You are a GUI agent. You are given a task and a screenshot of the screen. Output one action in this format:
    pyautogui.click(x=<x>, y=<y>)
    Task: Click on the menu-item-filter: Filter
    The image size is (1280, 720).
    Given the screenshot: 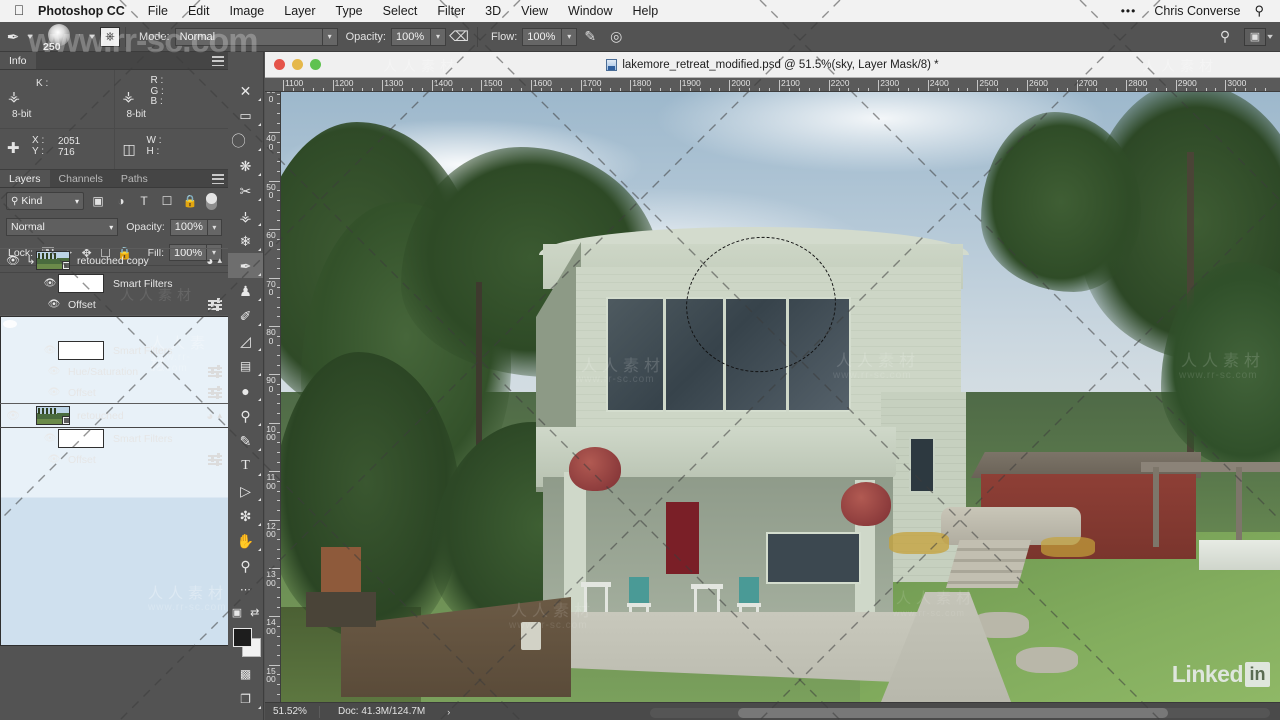 What is the action you would take?
    pyautogui.click(x=451, y=11)
    